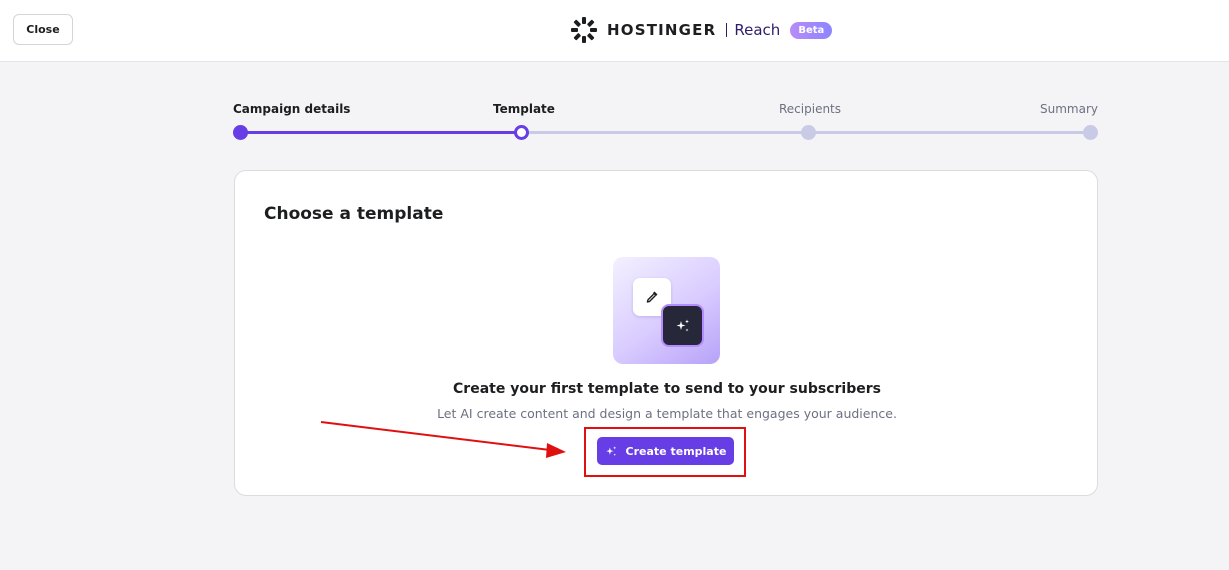 Image resolution: width=1229 pixels, height=570 pixels. Describe the element at coordinates (1090, 132) in the screenshot. I see `step-dot-summary` at that location.